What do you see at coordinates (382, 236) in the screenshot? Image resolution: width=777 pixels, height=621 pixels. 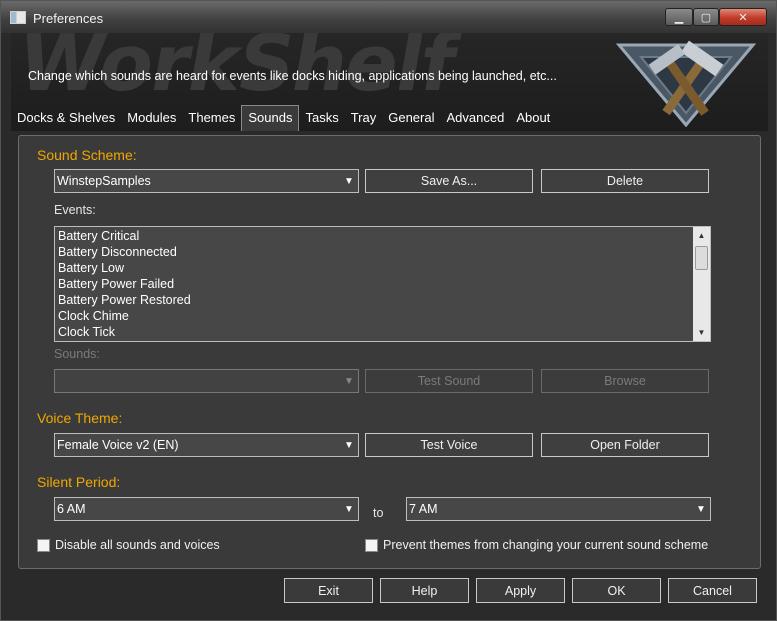 I see `list-item: Battery Critical` at bounding box center [382, 236].